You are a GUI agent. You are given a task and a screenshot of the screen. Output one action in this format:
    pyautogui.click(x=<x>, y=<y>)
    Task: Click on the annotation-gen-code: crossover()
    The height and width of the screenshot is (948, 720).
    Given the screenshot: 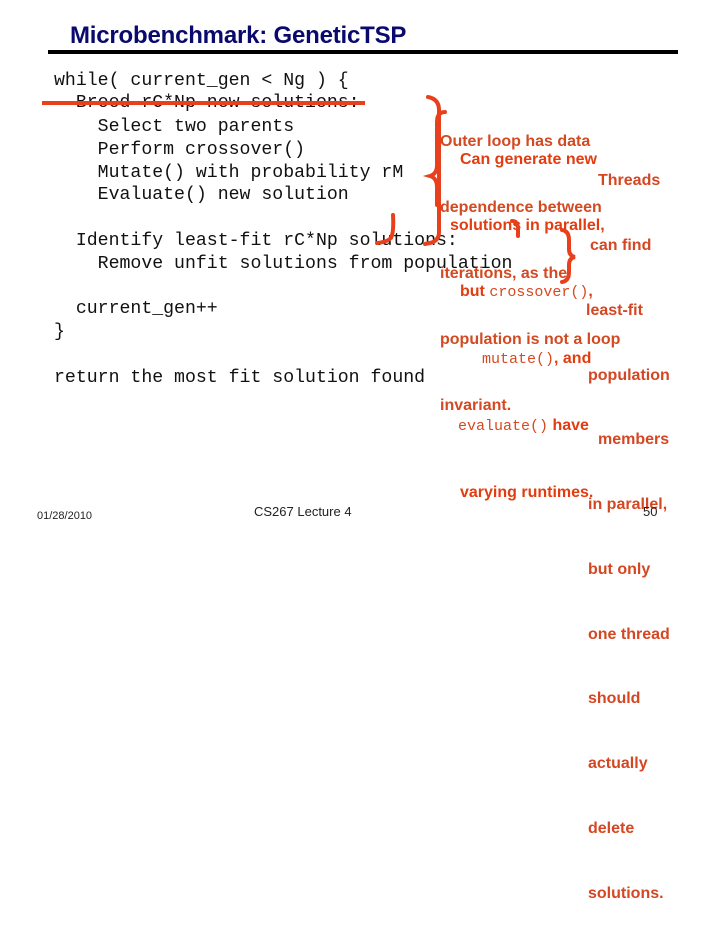 What is the action you would take?
    pyautogui.click(x=539, y=292)
    